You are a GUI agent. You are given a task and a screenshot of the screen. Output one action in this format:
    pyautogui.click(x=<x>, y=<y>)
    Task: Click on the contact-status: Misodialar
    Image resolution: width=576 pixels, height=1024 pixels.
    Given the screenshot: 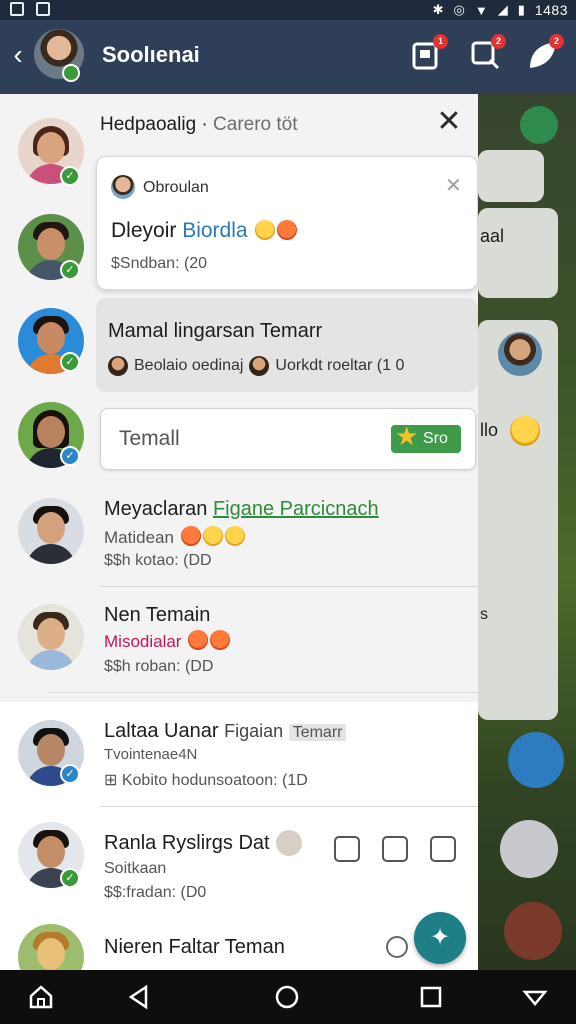 What is the action you would take?
    pyautogui.click(x=143, y=641)
    